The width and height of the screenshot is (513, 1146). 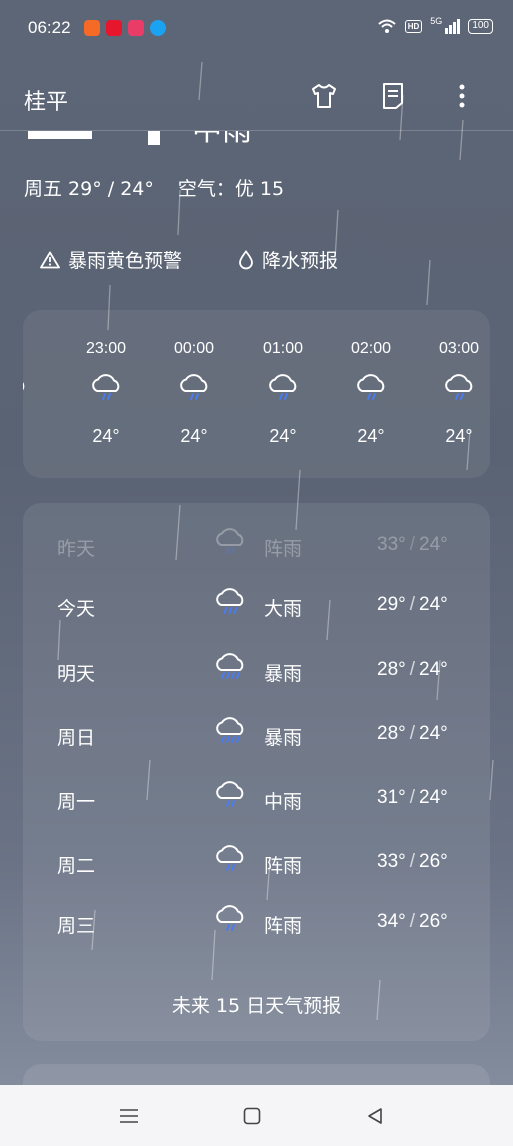 I want to click on 15-day-forecast-link: 未来 15 日天气预报, so click(x=256, y=1004).